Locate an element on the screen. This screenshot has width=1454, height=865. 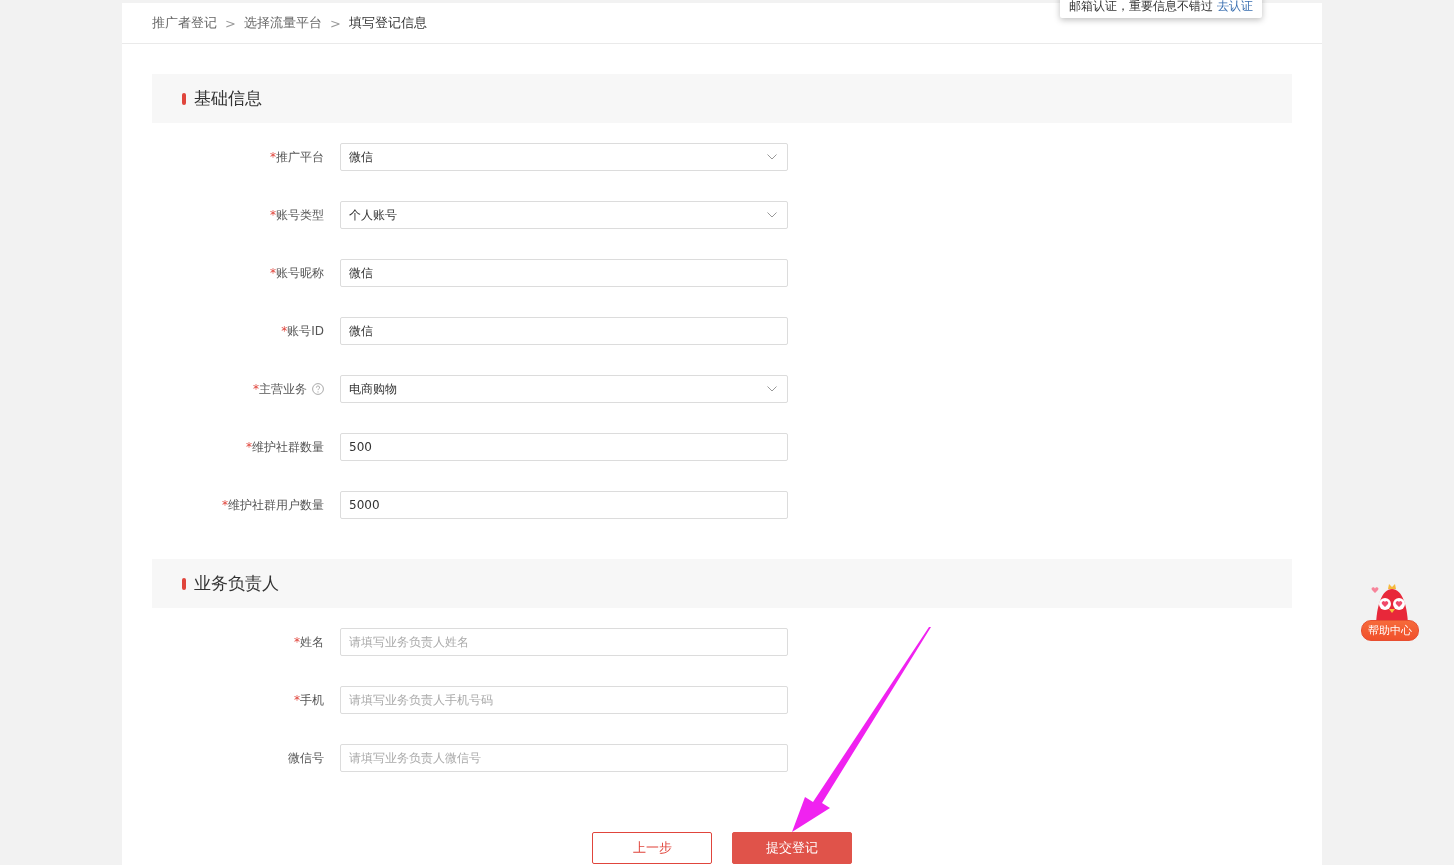
field-label: *主营业务 is located at coordinates (280, 389).